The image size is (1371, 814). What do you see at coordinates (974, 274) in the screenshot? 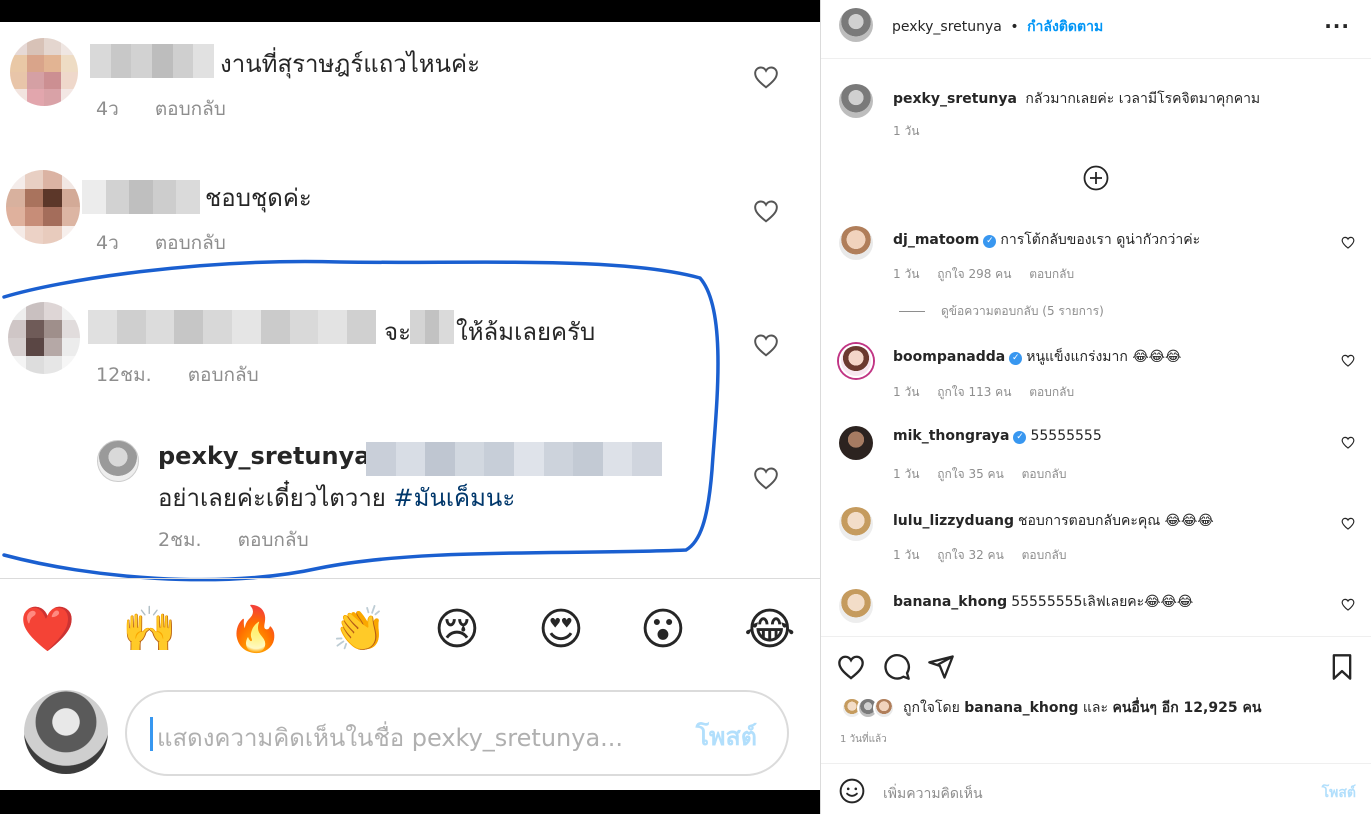
I see `comment-likes: ถูกใจ 298 คน` at bounding box center [974, 274].